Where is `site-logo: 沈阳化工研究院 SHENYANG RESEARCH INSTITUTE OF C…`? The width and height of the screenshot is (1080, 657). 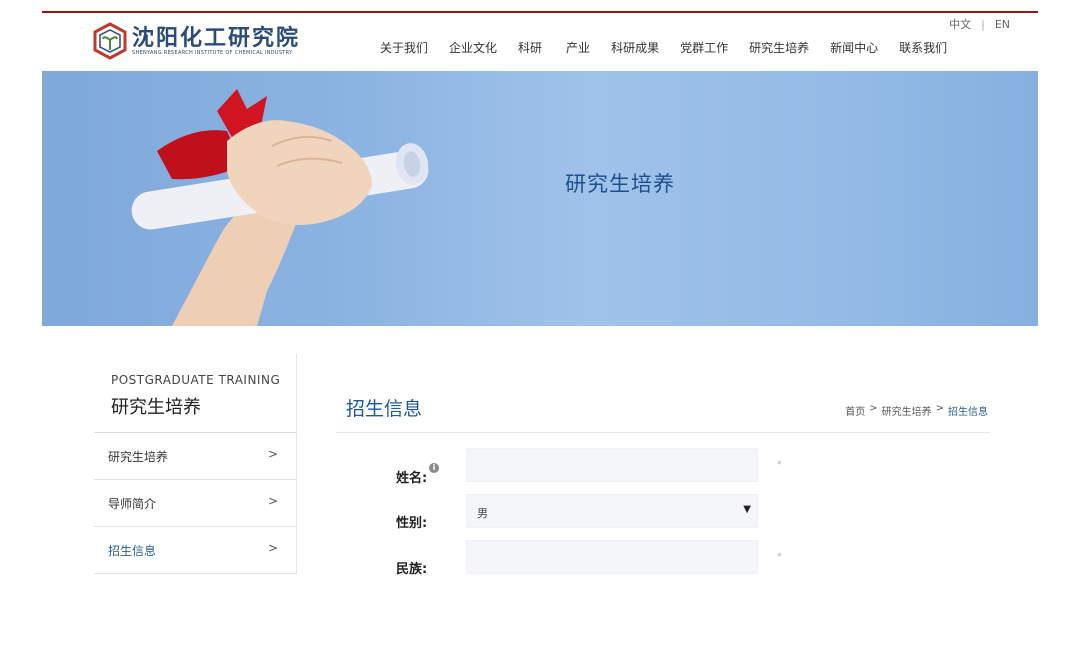
site-logo: 沈阳化工研究院 SHENYANG RESEARCH INSTITUTE OF C… is located at coordinates (196, 41).